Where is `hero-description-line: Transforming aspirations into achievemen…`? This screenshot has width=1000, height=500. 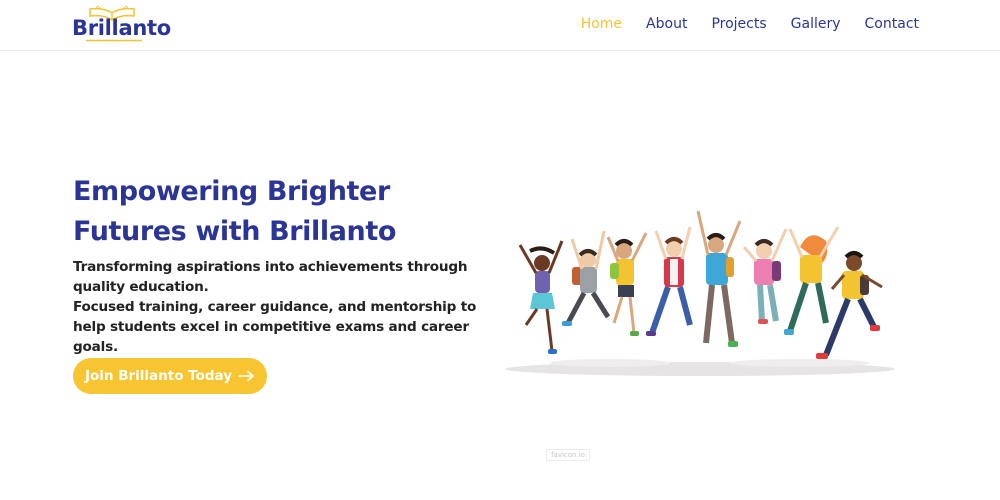
hero-description-line: Transforming aspirations into achievemen… is located at coordinates (270, 277).